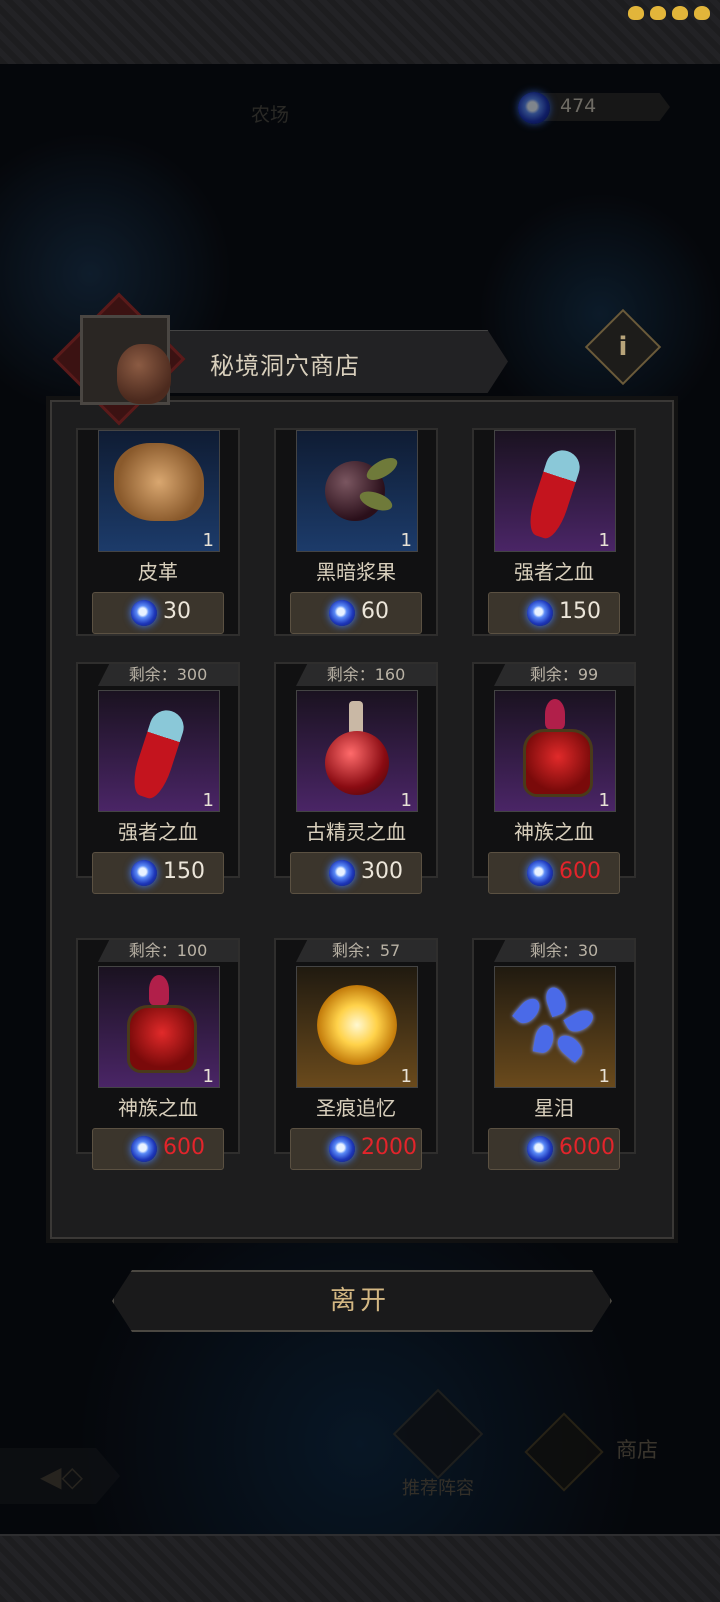 The image size is (720, 1602). Describe the element at coordinates (158, 613) in the screenshot. I see `buy-button: 30` at that location.